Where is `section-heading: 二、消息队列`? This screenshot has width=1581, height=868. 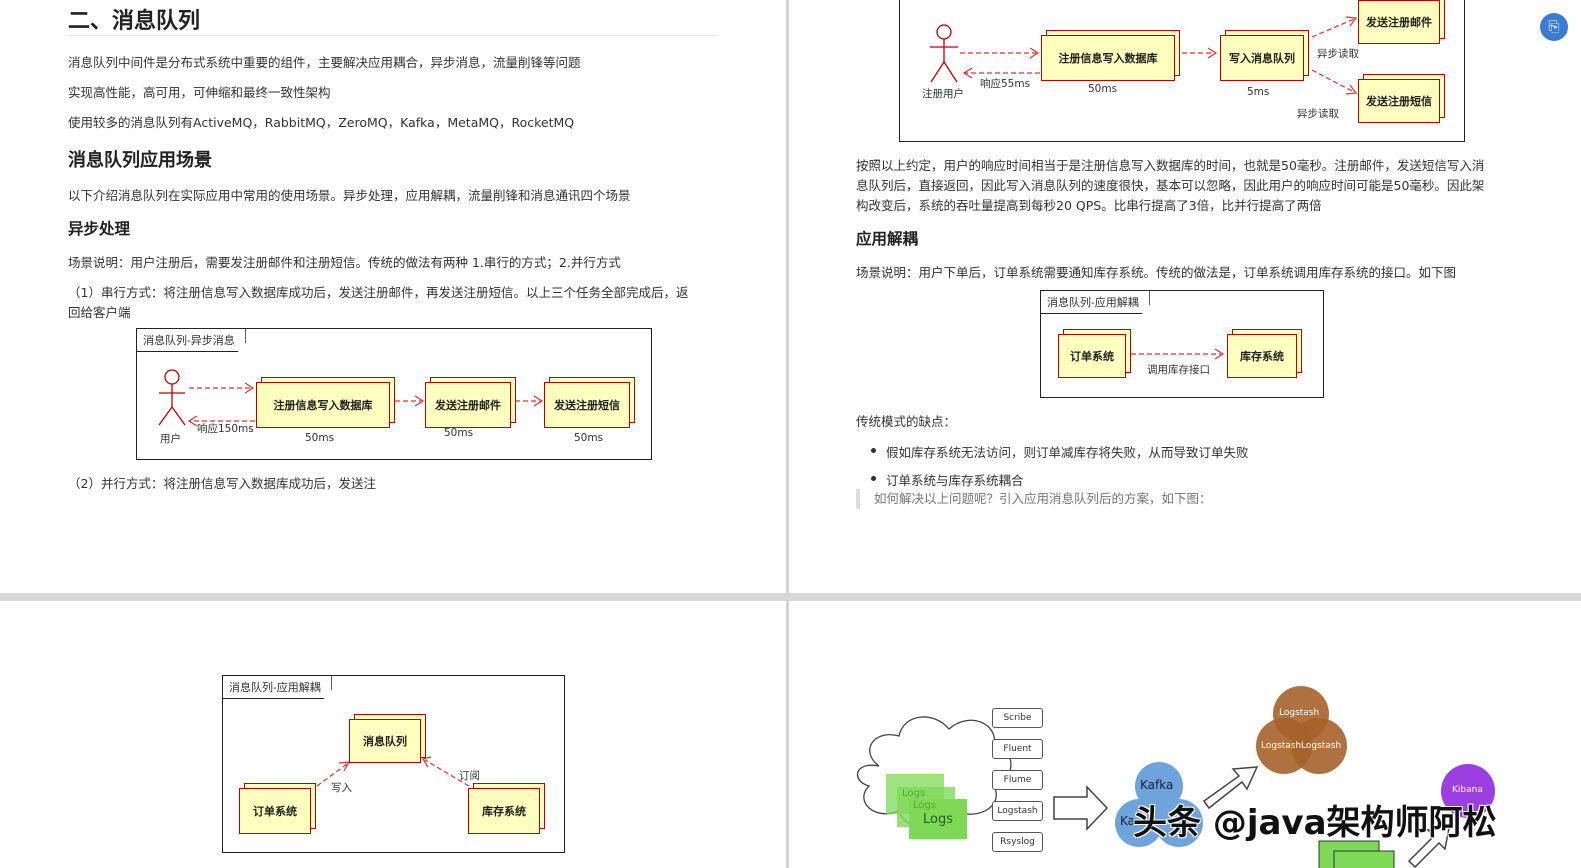 section-heading: 二、消息队列 is located at coordinates (134, 21).